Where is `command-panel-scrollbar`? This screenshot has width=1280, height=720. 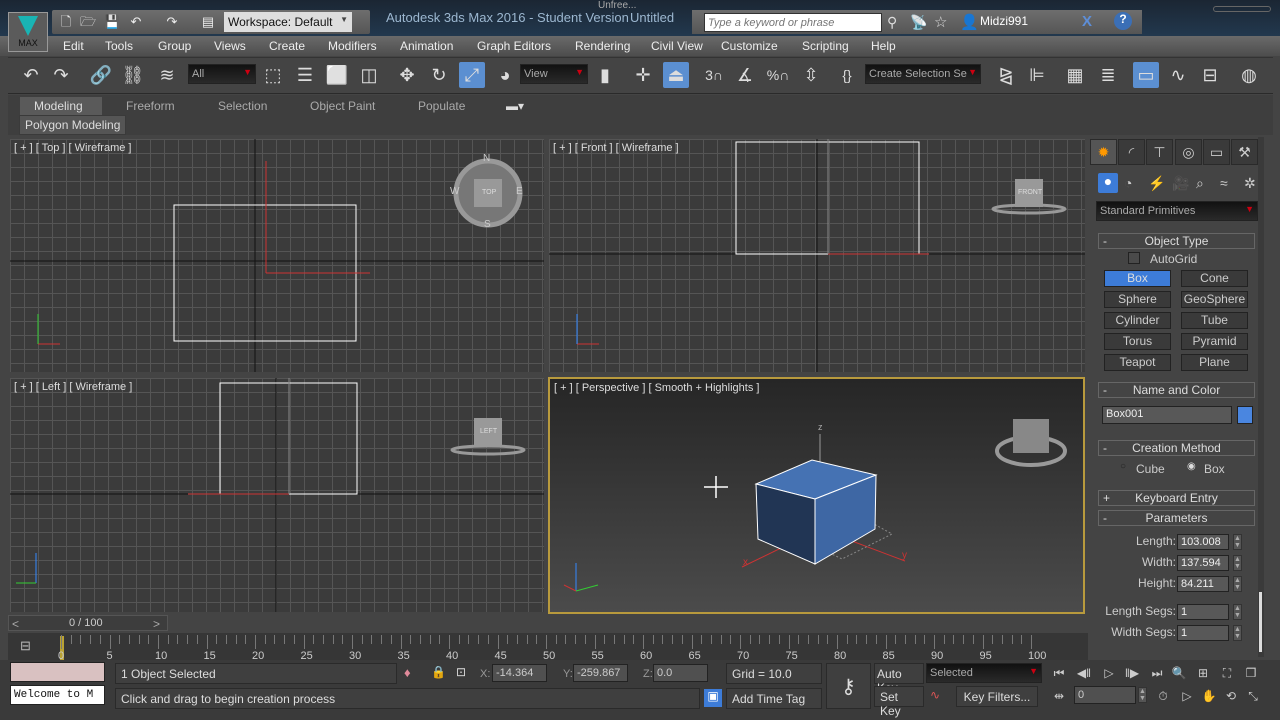 command-panel-scrollbar is located at coordinates (1261, 397).